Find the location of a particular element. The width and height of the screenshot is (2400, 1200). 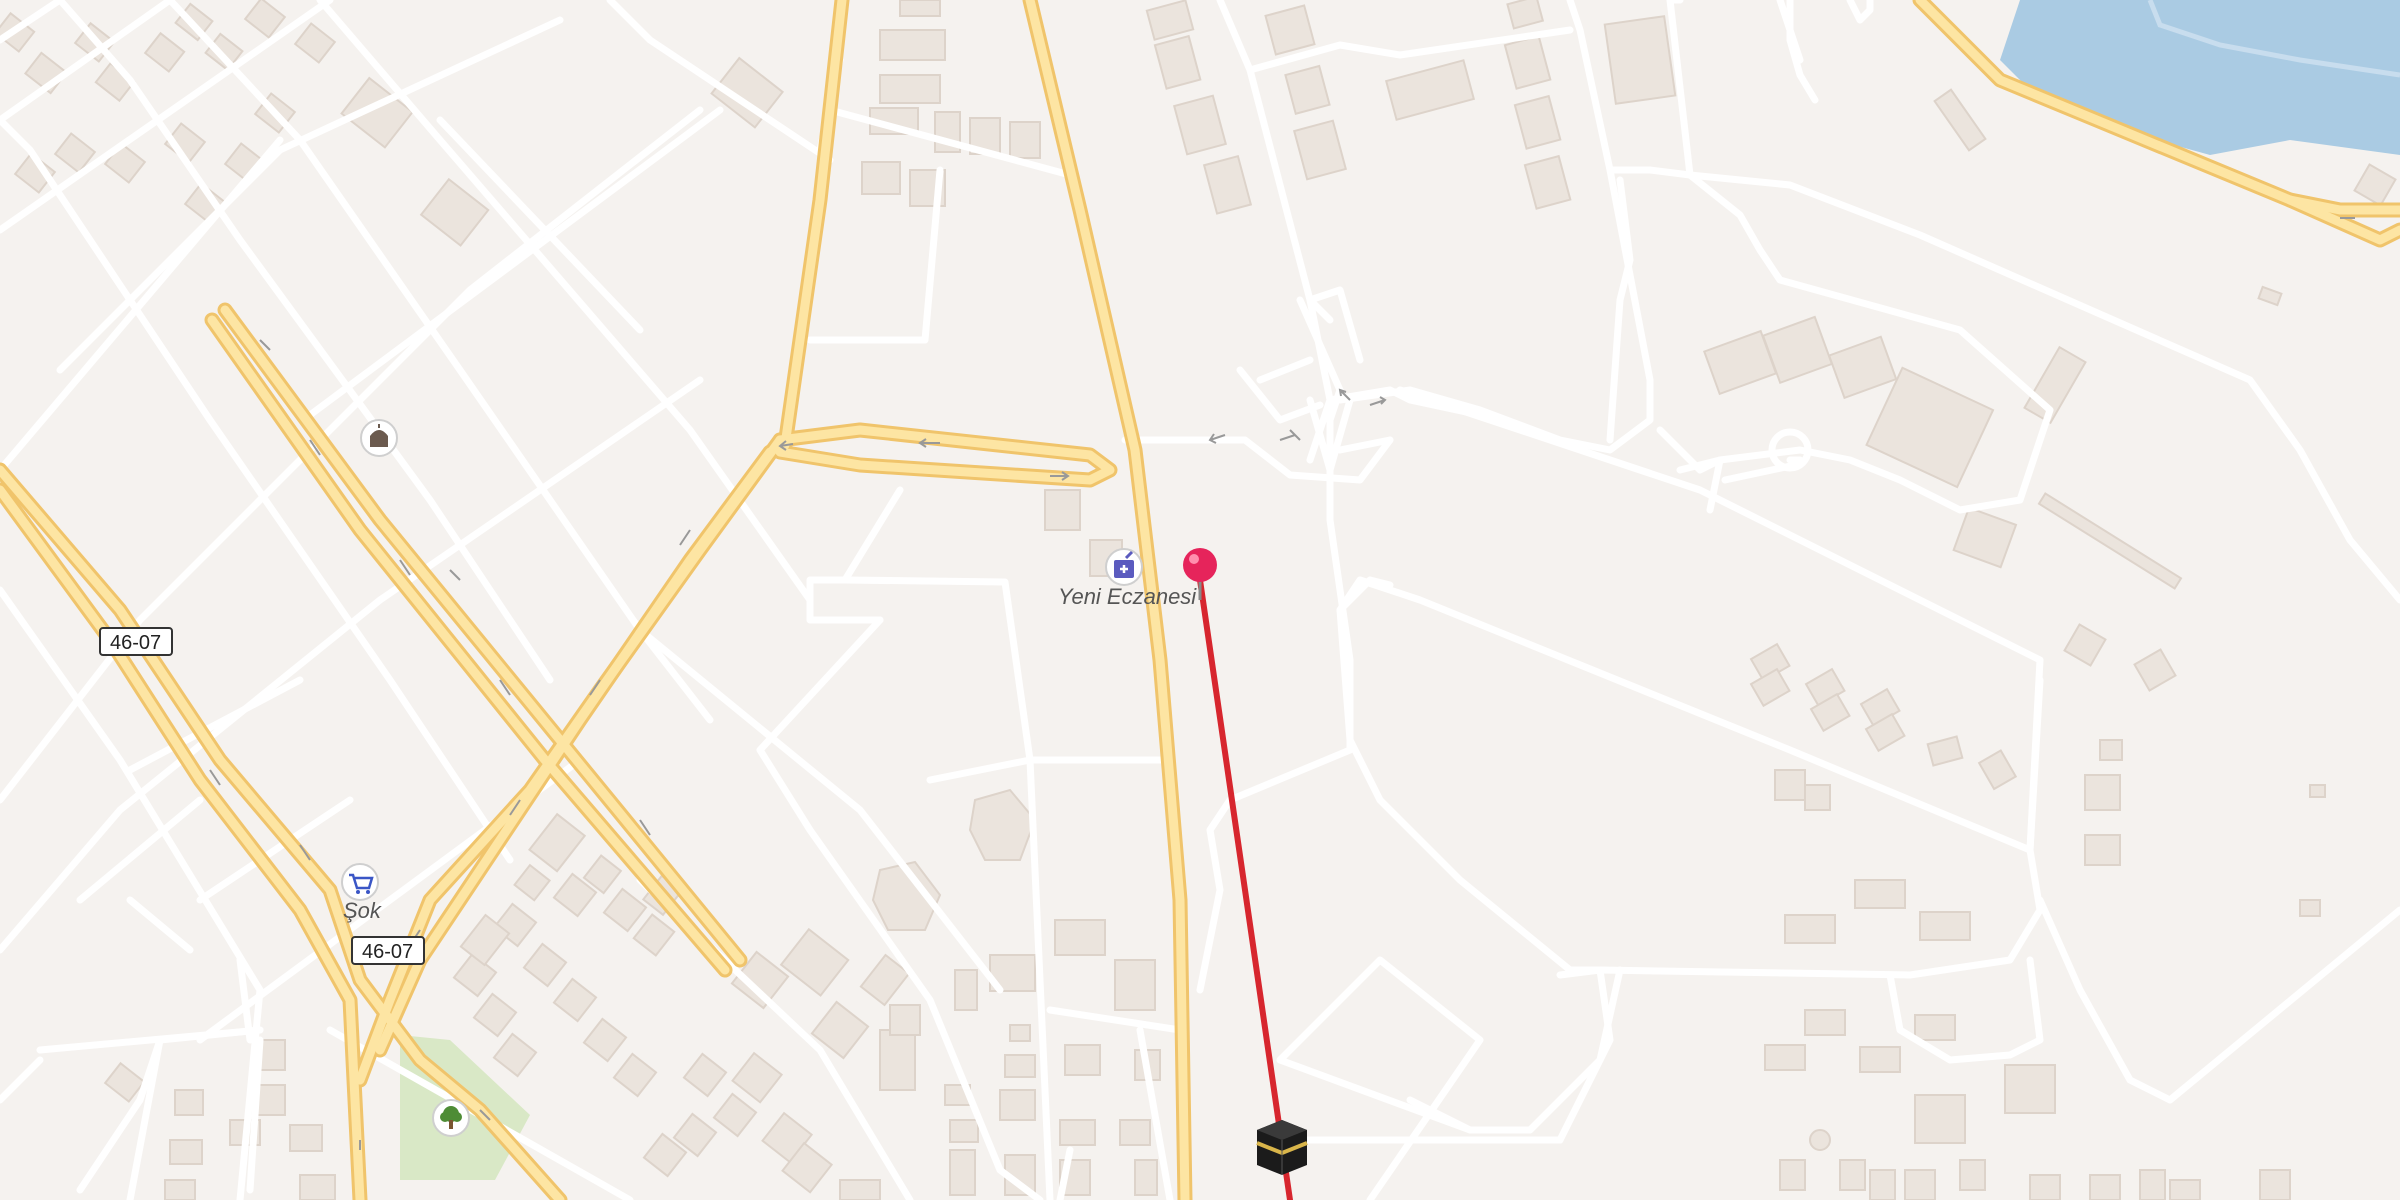

tree-icon is located at coordinates (451, 1118).